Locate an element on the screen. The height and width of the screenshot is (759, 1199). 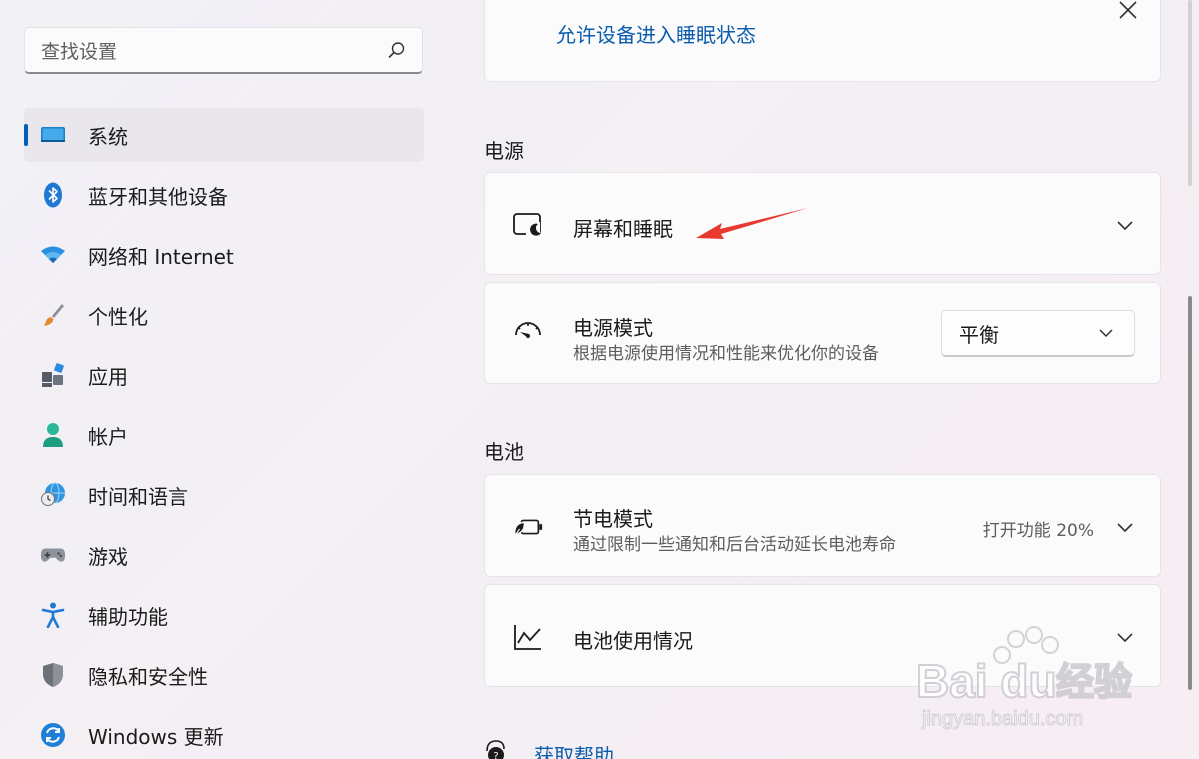
baidu-watermark: Bai du 经验 jingyan.baidu.com is located at coordinates (1024, 678).